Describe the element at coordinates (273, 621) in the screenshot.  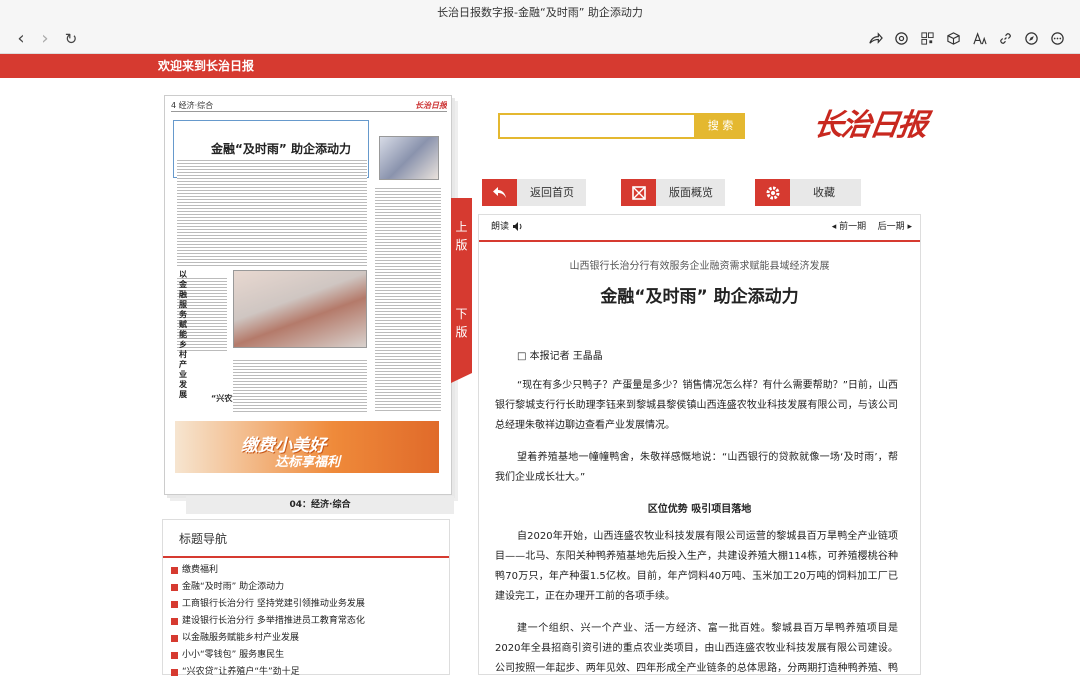
I see `nav-item-label: 建设银行长治分行 多举措推进员工教育常态化` at that location.